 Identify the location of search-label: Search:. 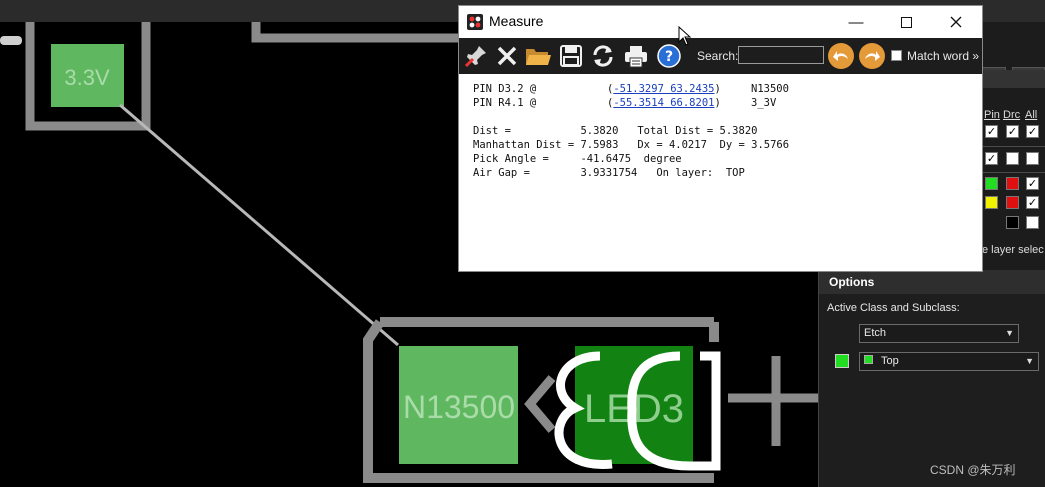
(718, 56).